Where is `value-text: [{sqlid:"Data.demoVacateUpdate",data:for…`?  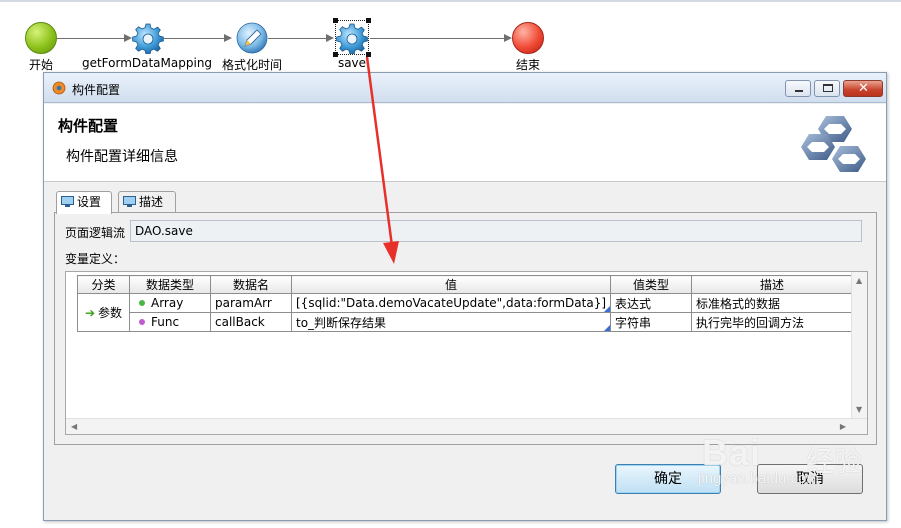 value-text: [{sqlid:"Data.demoVacateUpdate",data:for… is located at coordinates (451, 303).